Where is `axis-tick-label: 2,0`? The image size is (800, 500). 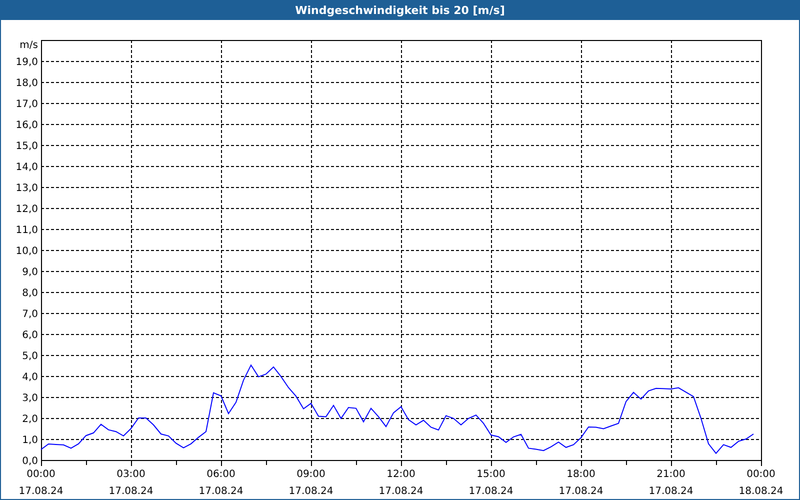
axis-tick-label: 2,0 is located at coordinates (30, 419).